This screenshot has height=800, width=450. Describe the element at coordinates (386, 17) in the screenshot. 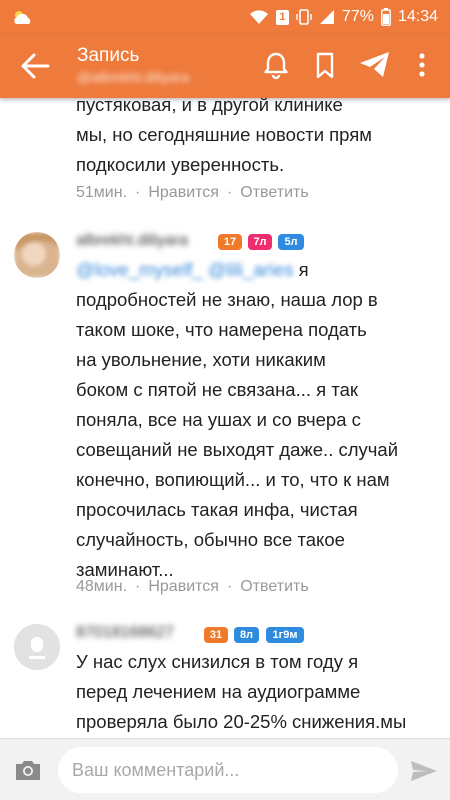

I see `battery-icon` at that location.